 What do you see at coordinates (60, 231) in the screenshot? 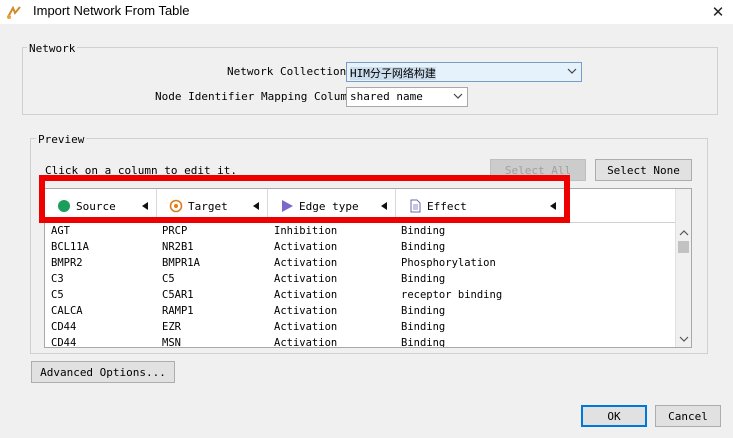
I see `cell-source: AGT` at bounding box center [60, 231].